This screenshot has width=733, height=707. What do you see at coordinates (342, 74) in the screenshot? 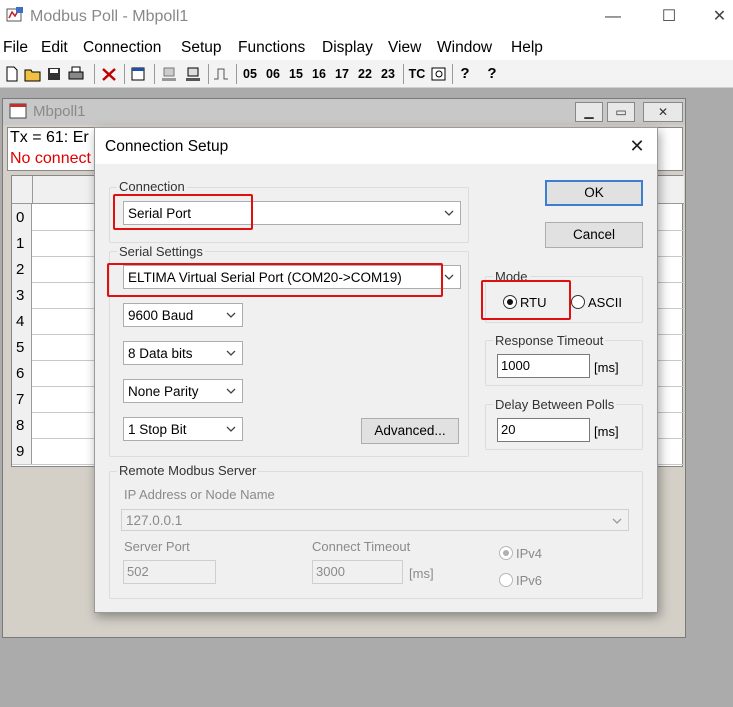
I see `func-17-button: 17` at bounding box center [342, 74].